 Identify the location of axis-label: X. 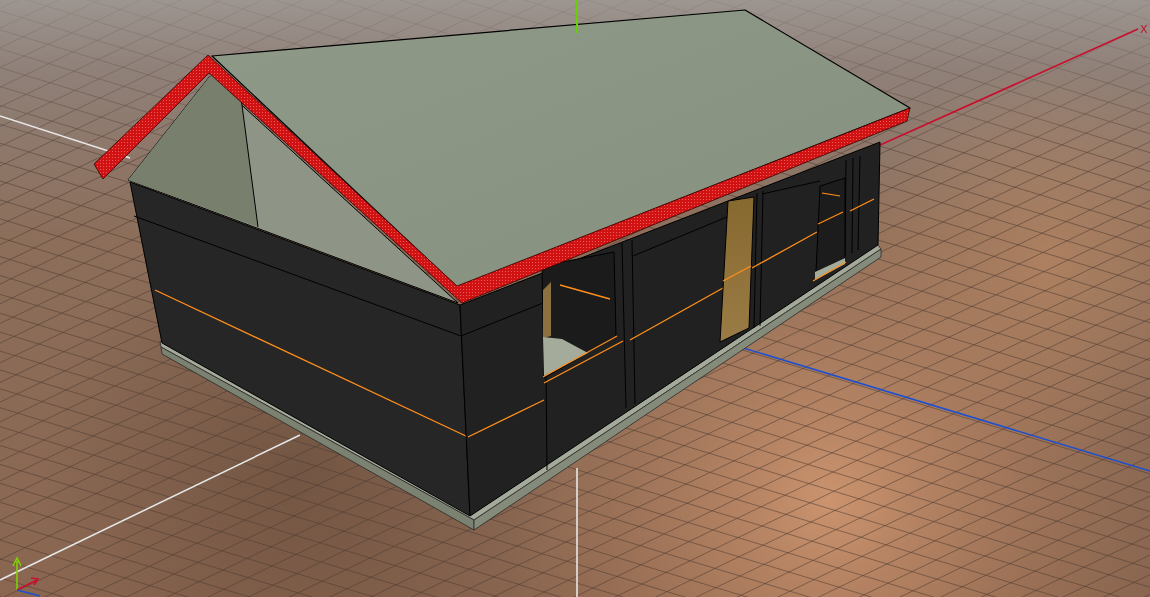
(1144, 29).